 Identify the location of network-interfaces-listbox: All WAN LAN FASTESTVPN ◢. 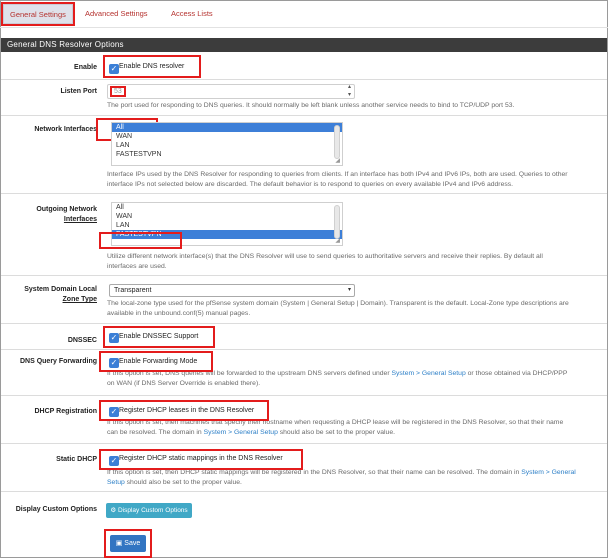
(227, 144).